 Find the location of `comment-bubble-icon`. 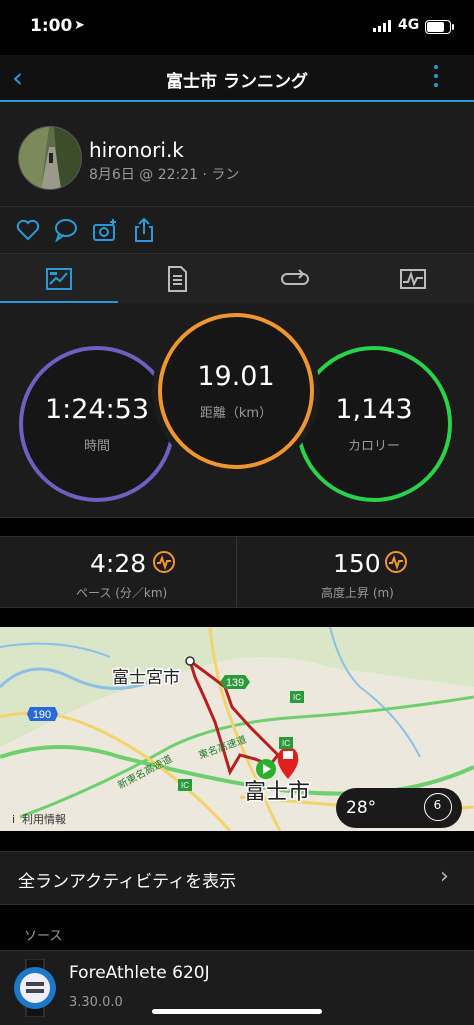

comment-bubble-icon is located at coordinates (66, 230).